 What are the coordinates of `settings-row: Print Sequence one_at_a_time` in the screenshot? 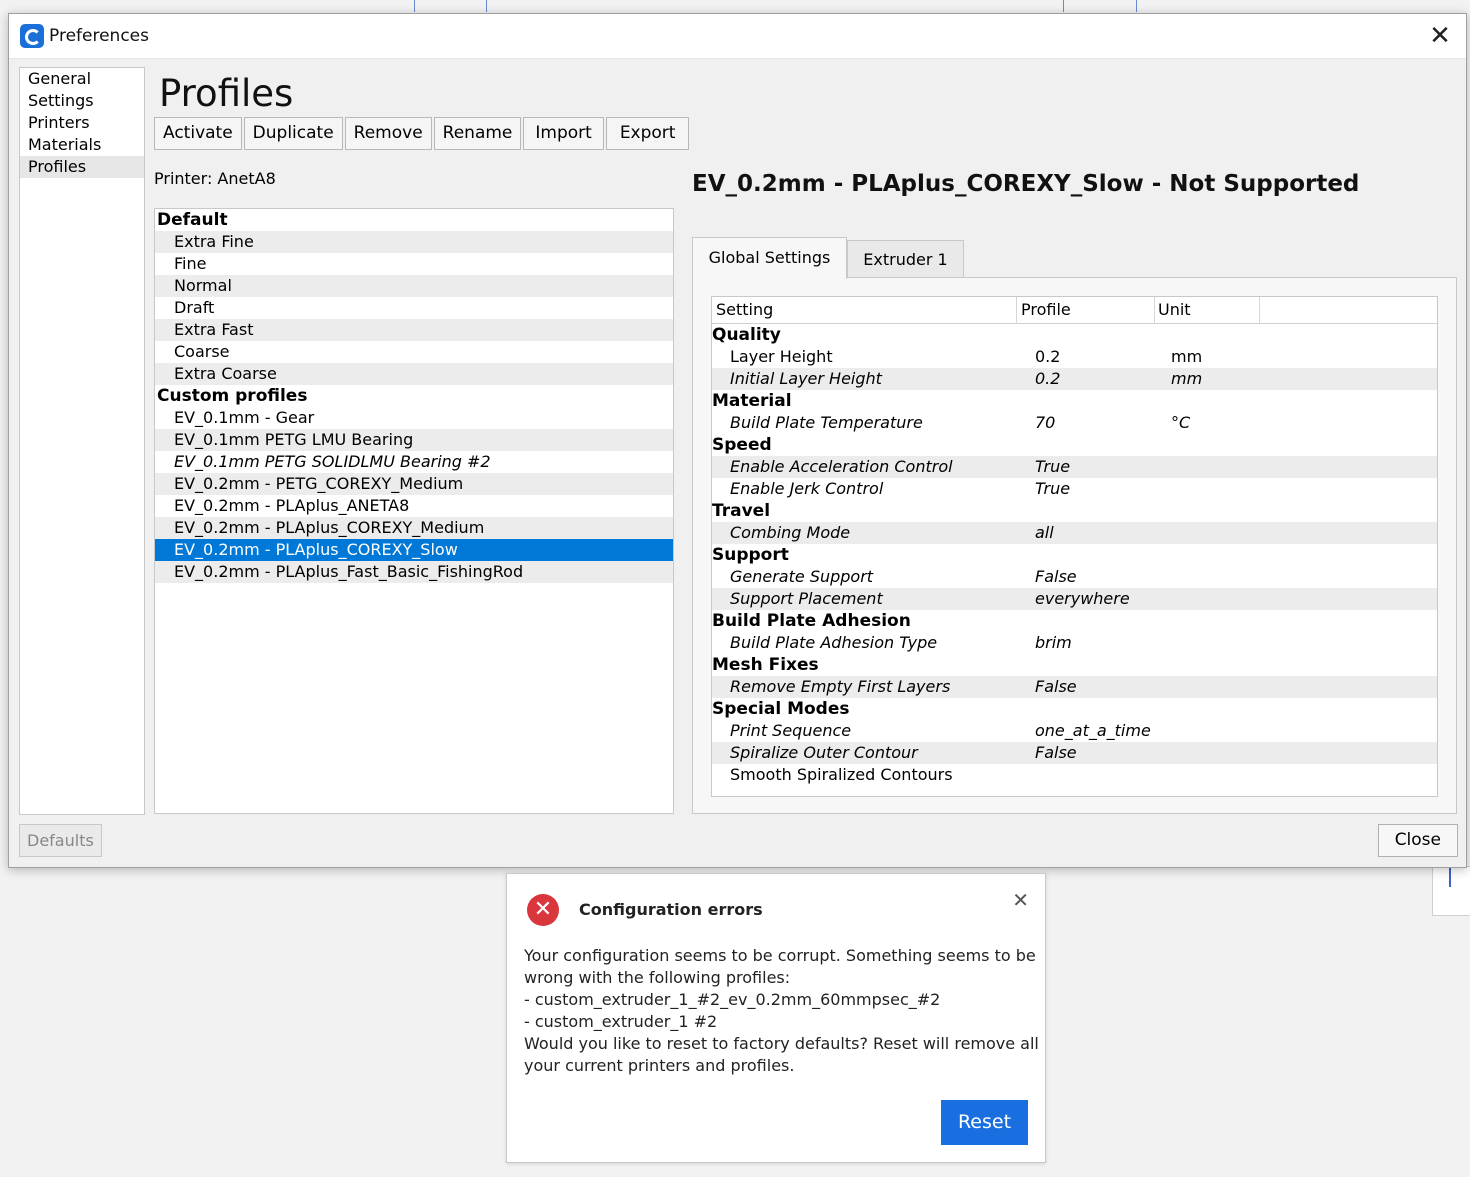 It's located at (1074, 731).